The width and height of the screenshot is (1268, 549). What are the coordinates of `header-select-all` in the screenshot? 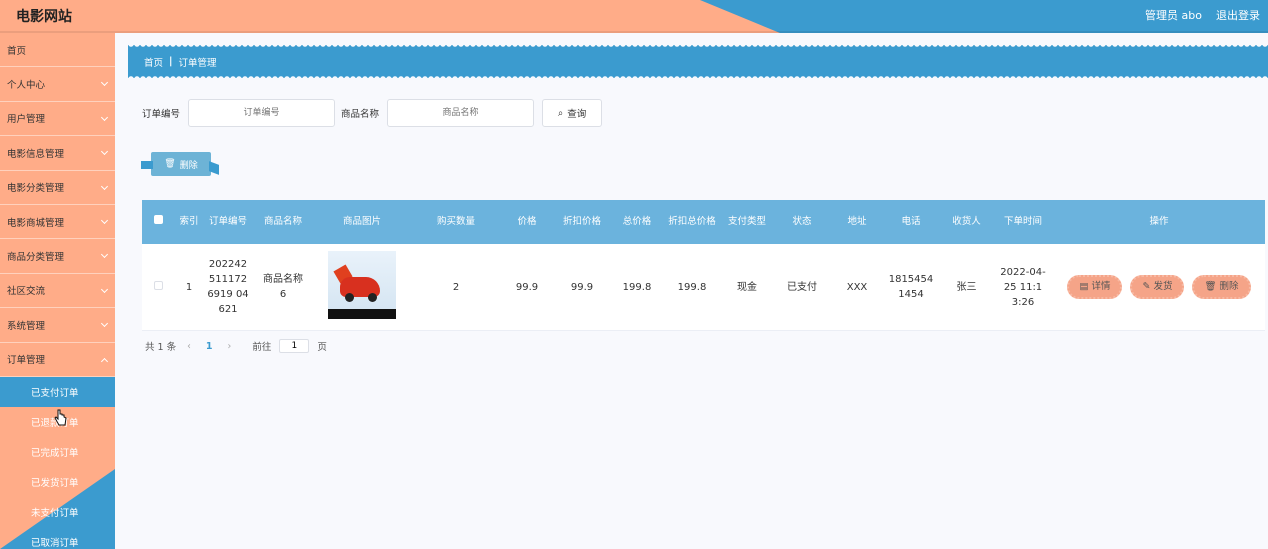 It's located at (158, 221).